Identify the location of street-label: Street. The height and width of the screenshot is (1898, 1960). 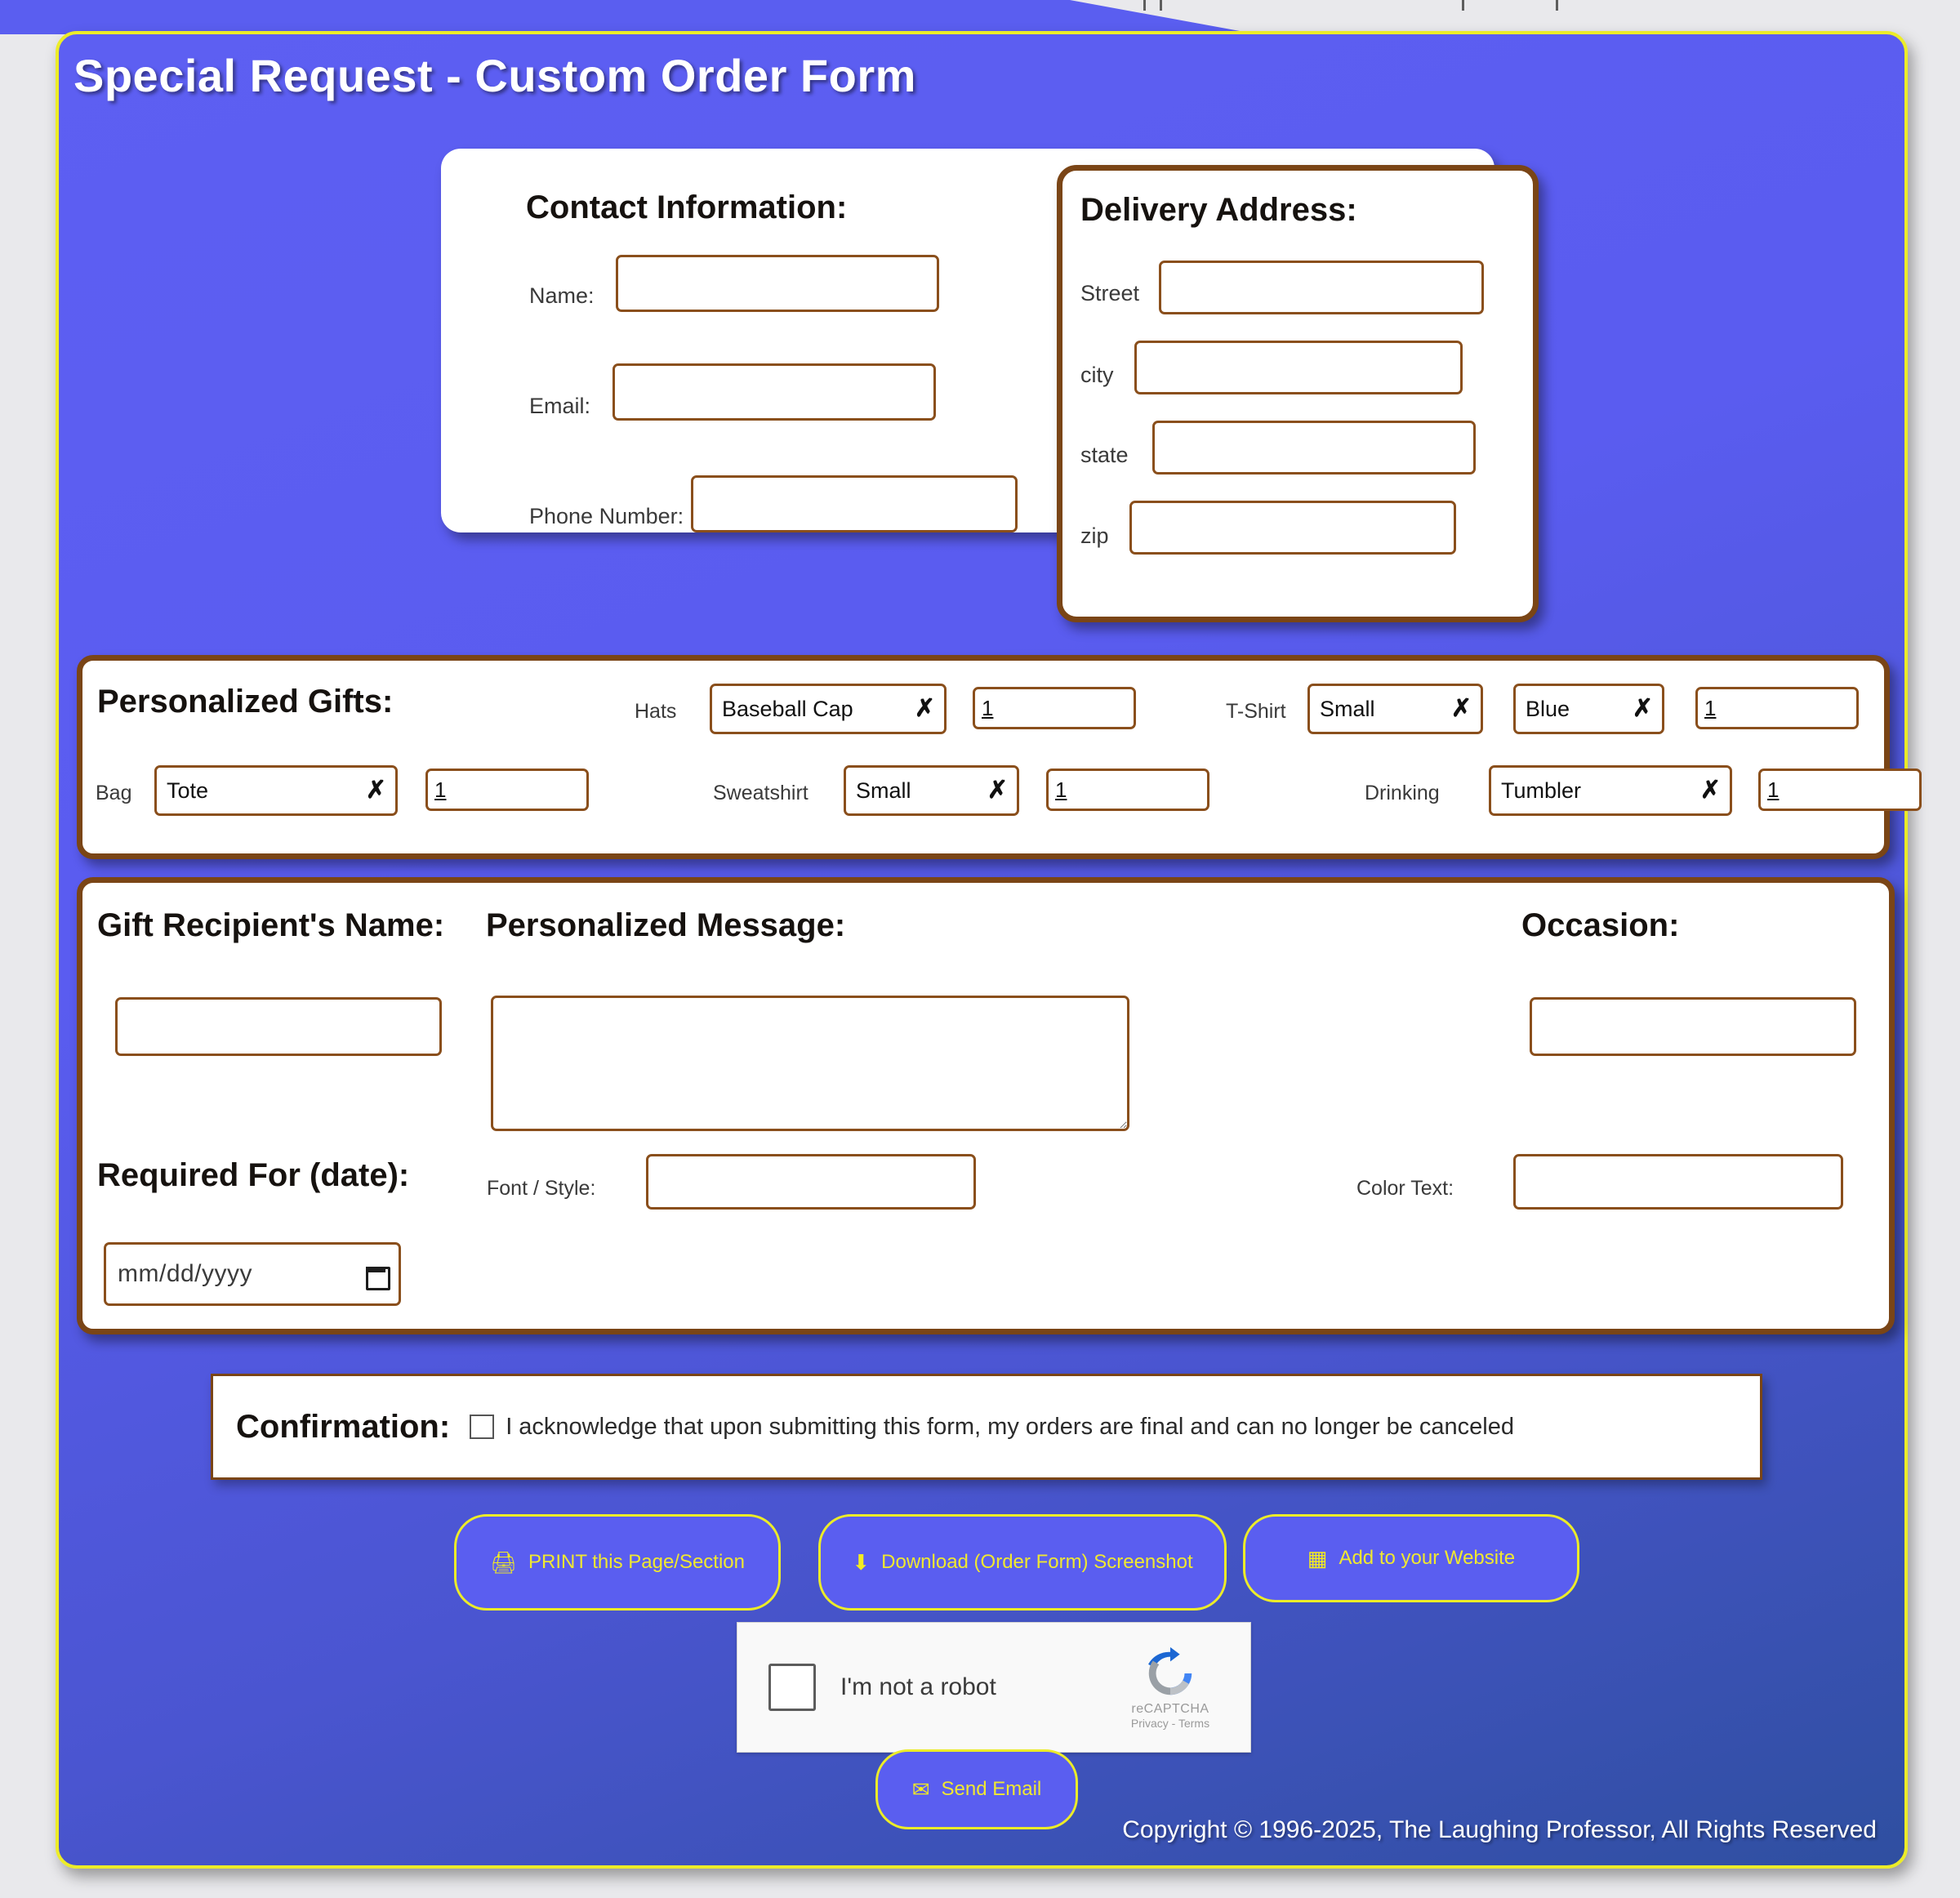
(1110, 293).